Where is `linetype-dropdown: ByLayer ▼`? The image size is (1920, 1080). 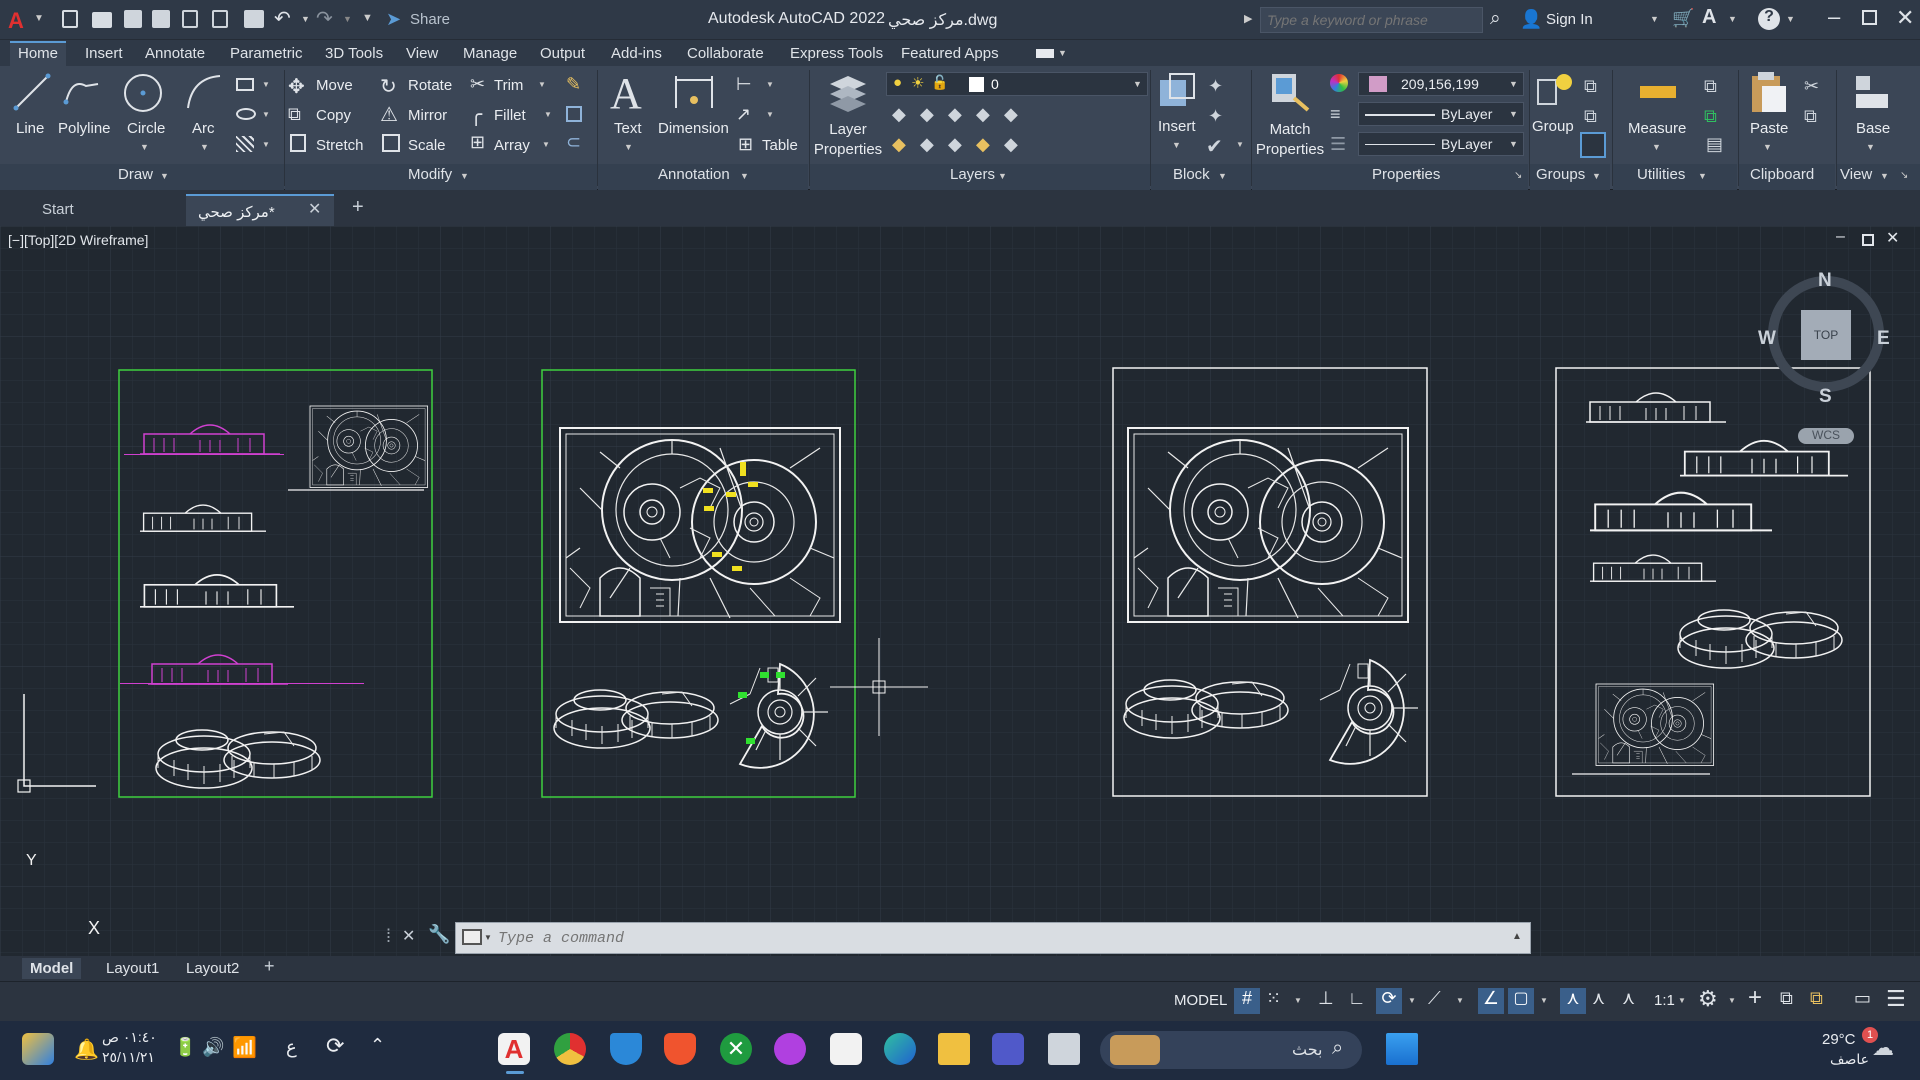 linetype-dropdown: ByLayer ▼ is located at coordinates (1441, 144).